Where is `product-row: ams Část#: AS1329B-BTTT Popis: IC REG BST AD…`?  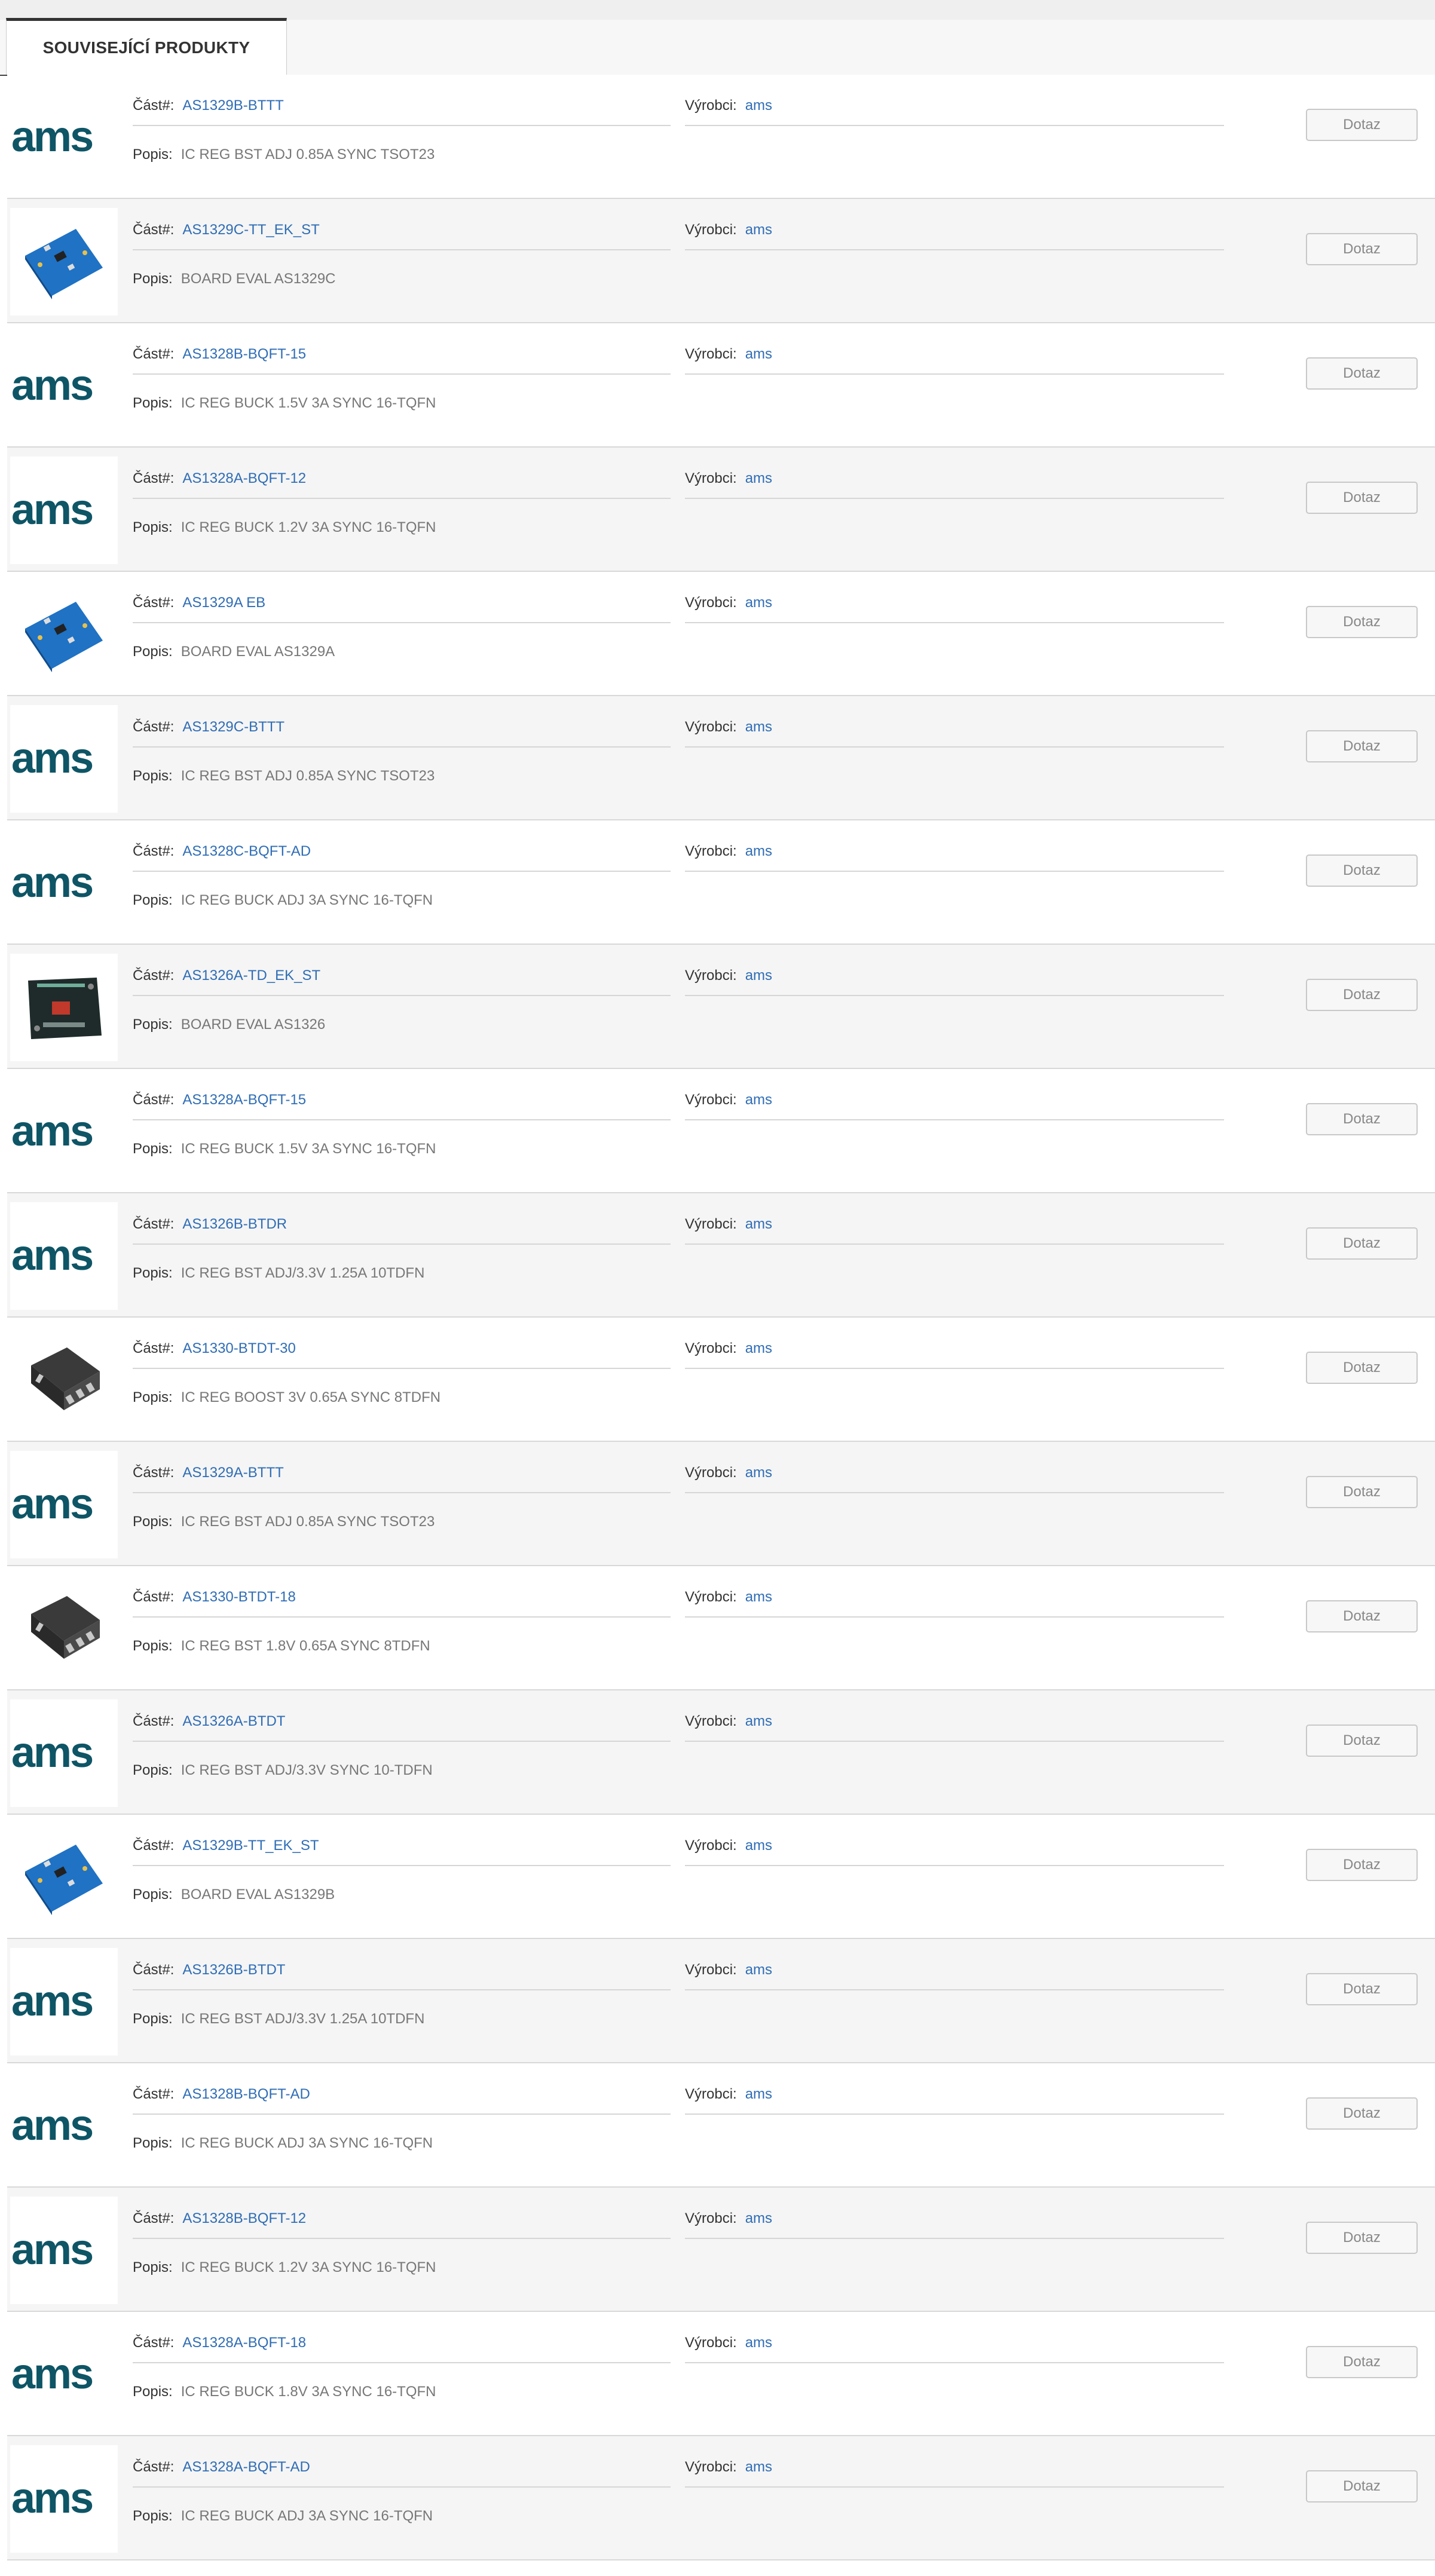
product-row: ams Část#: AS1329B-BTTT Popis: IC REG BST AD… is located at coordinates (721, 137).